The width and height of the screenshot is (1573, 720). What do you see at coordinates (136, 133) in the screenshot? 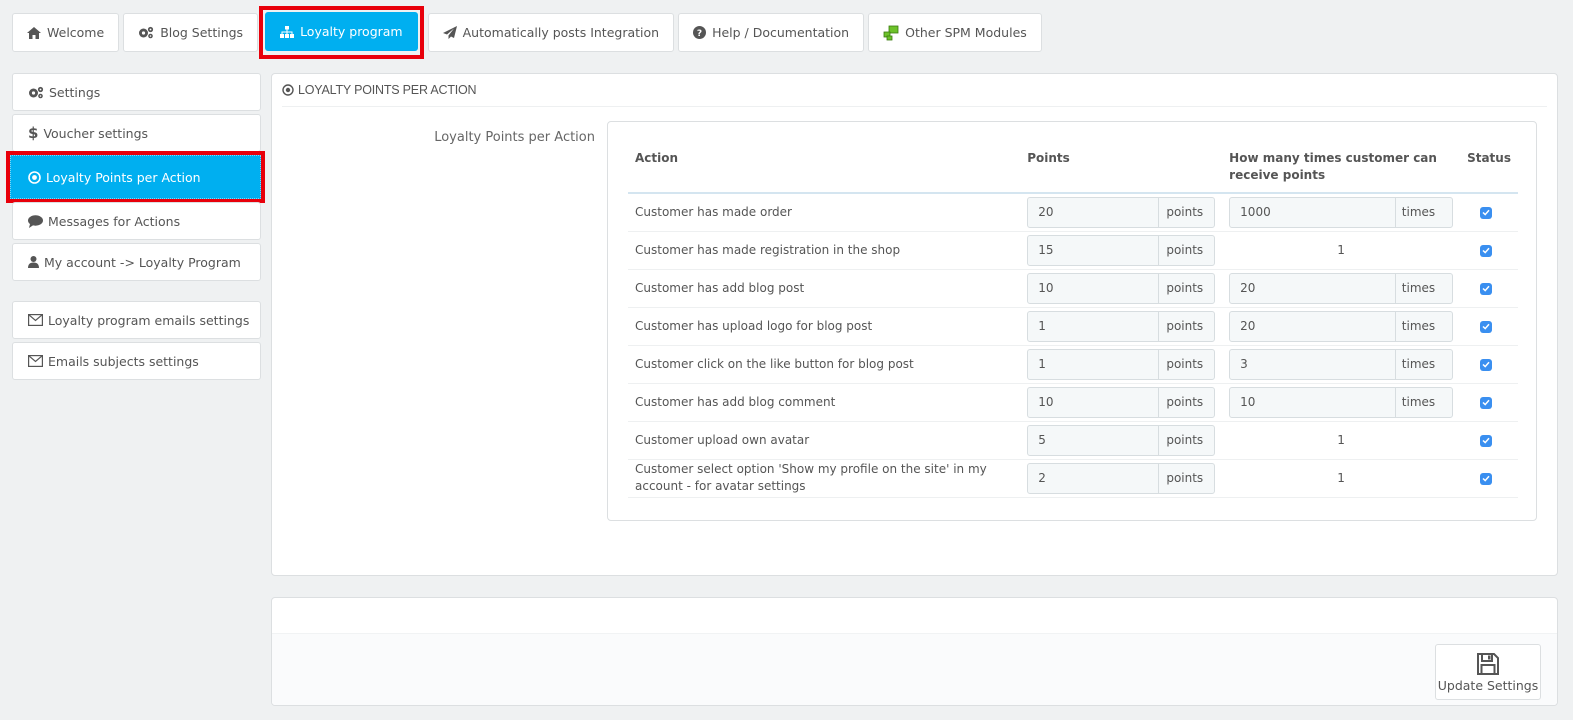
I see `sidebar-item-voucher-settings: $ Voucher settings` at bounding box center [136, 133].